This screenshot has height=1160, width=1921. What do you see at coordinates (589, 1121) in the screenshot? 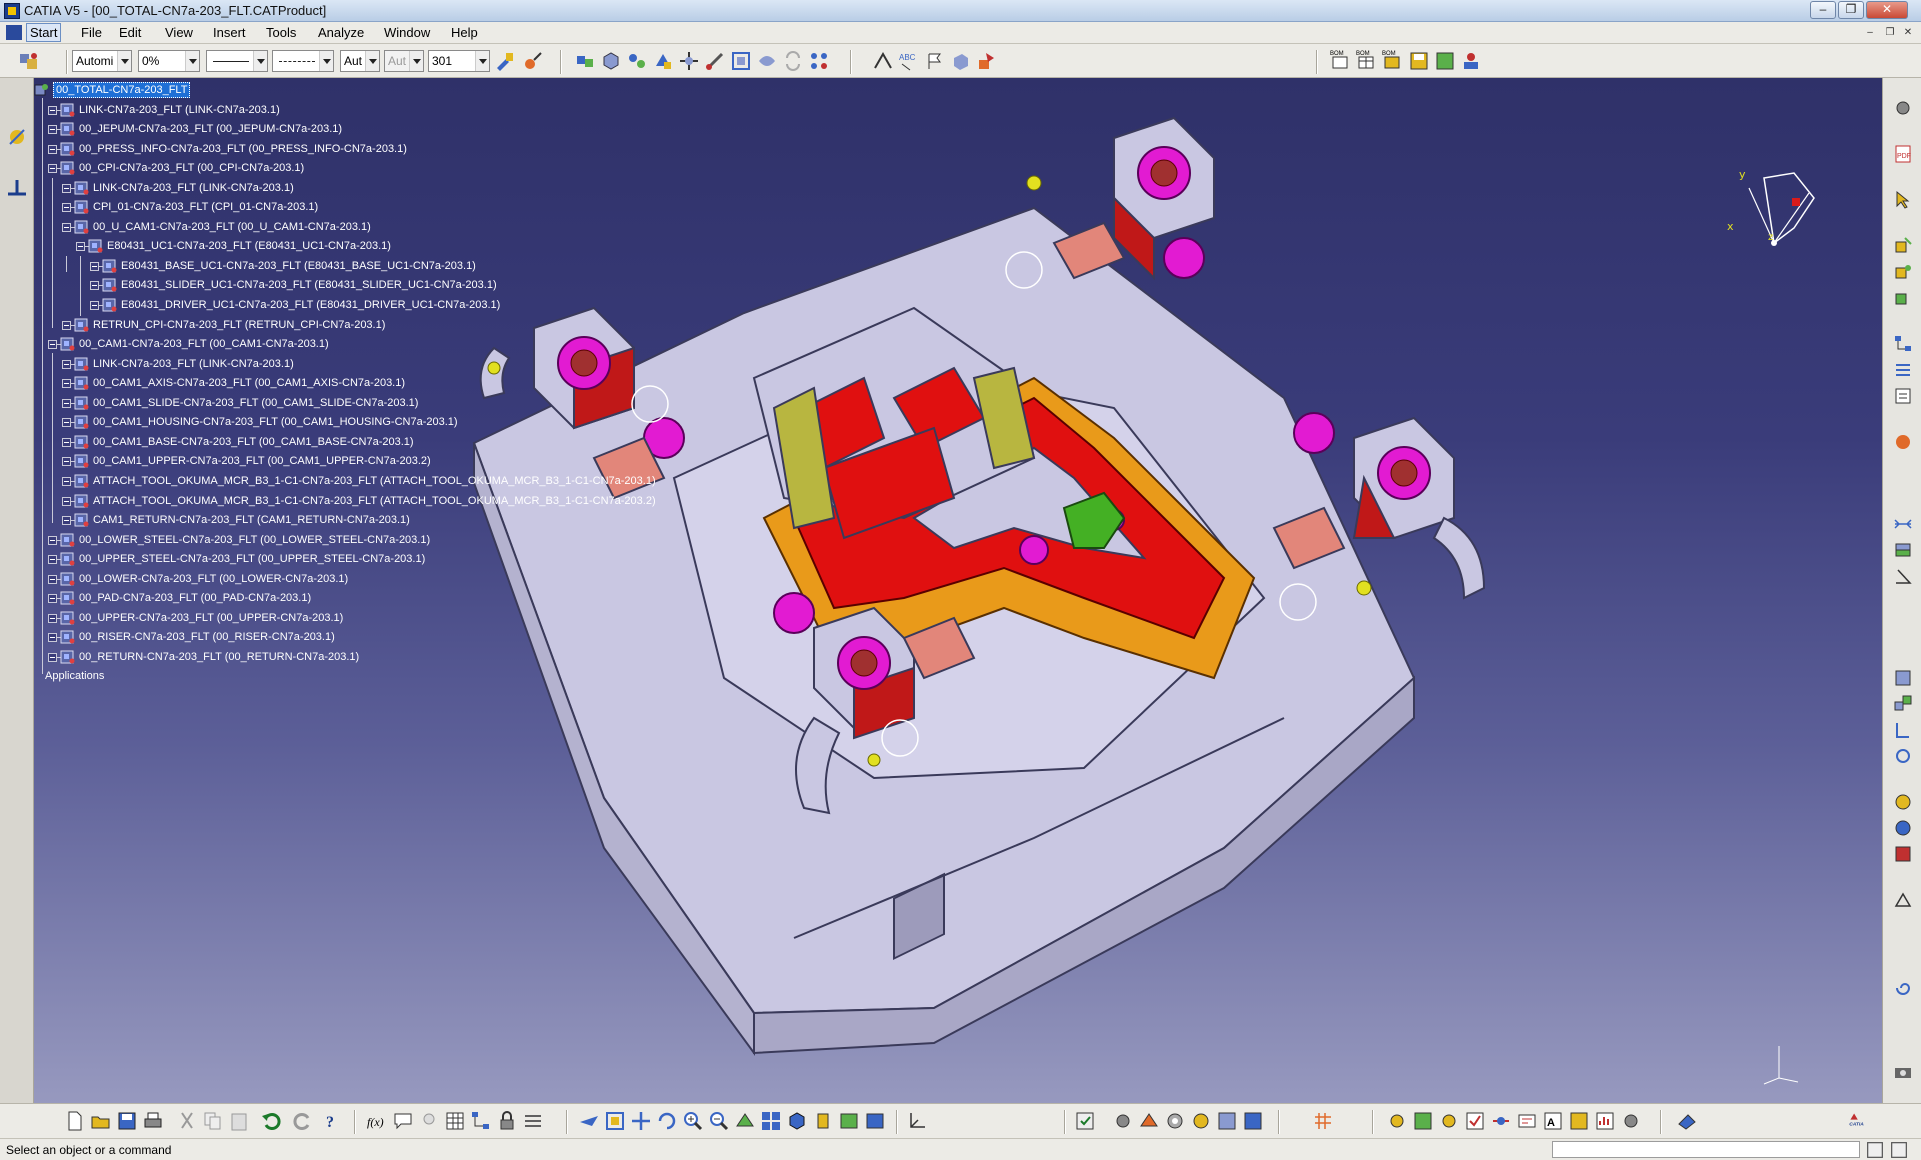
I see `fly-mode-icon` at bounding box center [589, 1121].